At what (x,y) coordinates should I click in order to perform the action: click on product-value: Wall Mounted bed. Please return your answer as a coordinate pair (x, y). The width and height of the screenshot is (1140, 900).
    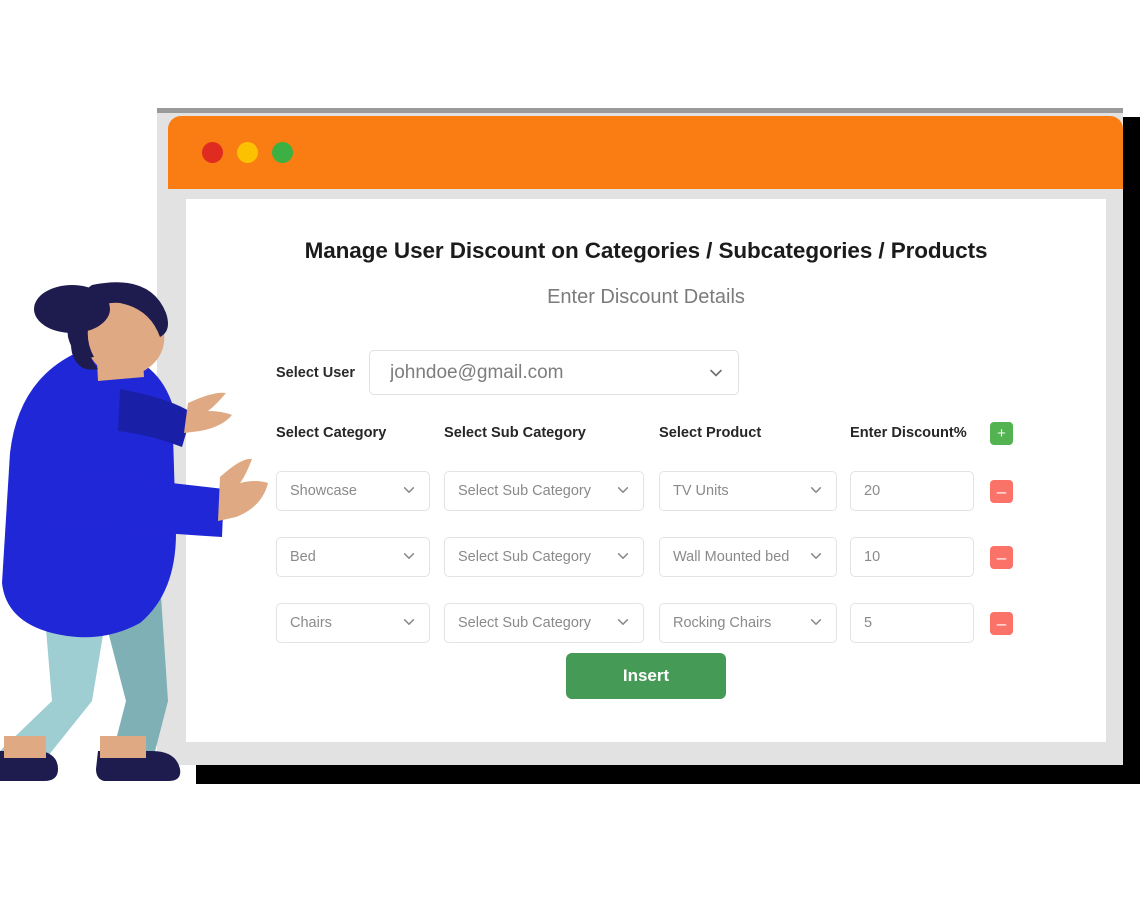
    Looking at the image, I should click on (731, 557).